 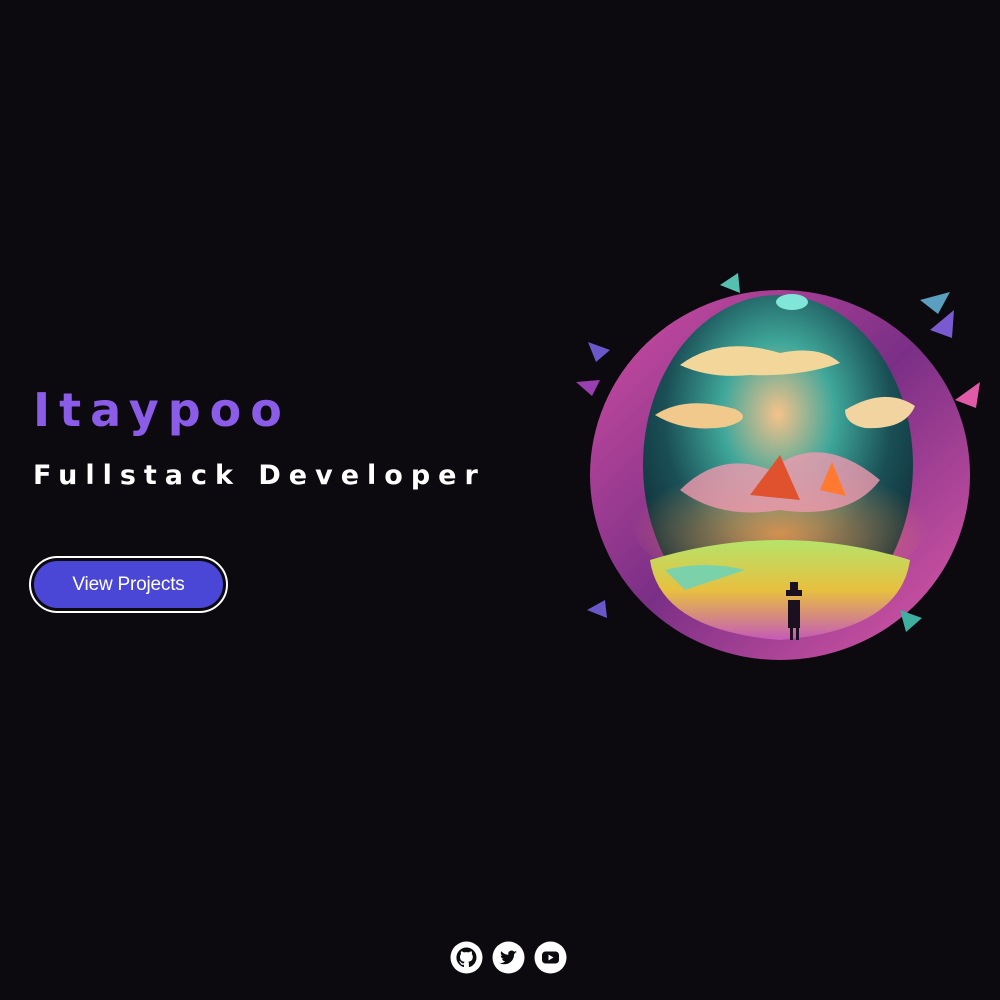 I want to click on youtube-link, so click(x=550, y=957).